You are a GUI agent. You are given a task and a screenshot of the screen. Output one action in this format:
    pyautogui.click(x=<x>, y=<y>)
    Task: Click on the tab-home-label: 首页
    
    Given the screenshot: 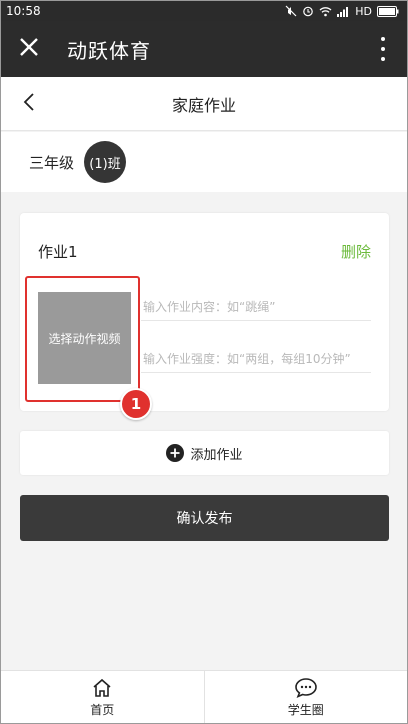 What is the action you would take?
    pyautogui.click(x=102, y=709)
    